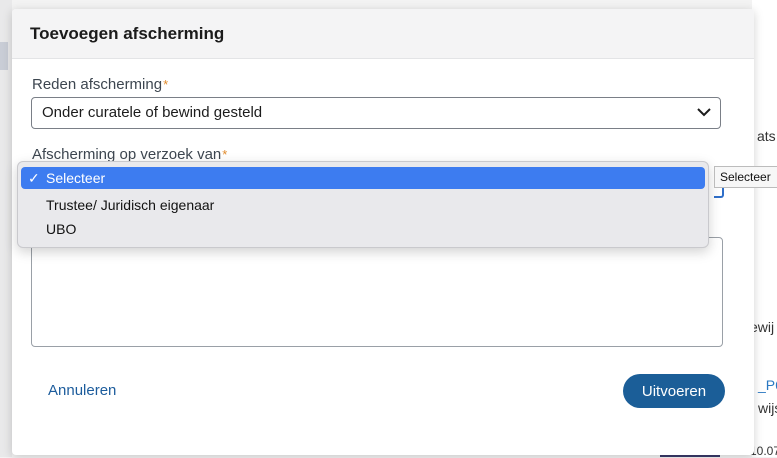  I want to click on checkmark-icon: ✓, so click(34, 178).